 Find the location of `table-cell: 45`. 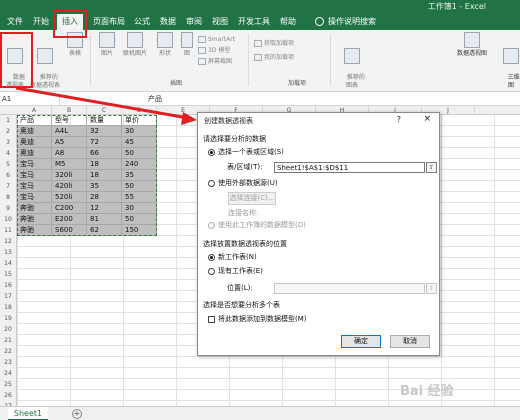

table-cell: 45 is located at coordinates (139, 142).